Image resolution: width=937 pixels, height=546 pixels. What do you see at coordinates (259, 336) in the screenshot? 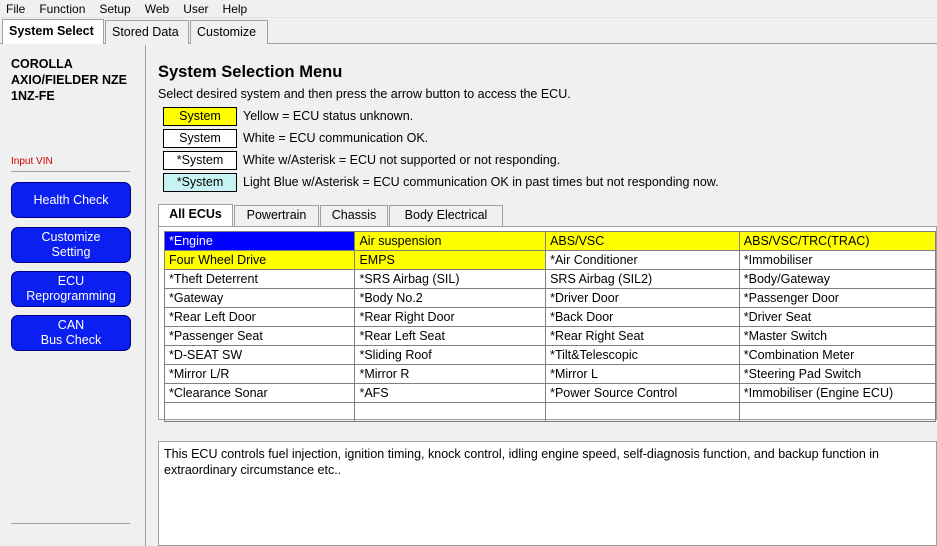
I see `ecu-cell: *Passenger Seat` at bounding box center [259, 336].